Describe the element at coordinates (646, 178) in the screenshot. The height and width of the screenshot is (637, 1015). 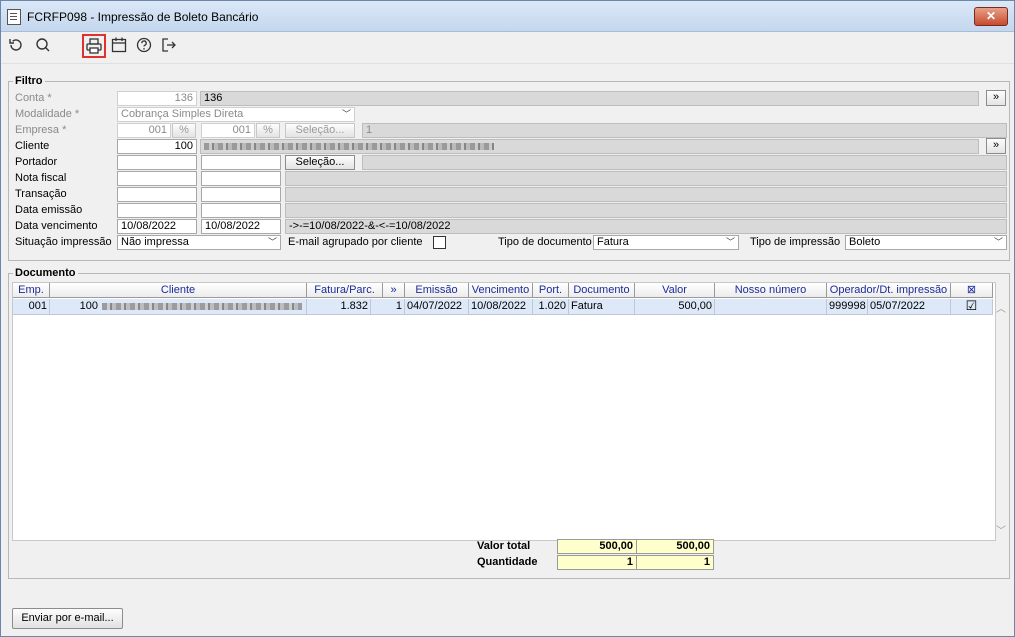
I see `nota-fiscal-description` at that location.